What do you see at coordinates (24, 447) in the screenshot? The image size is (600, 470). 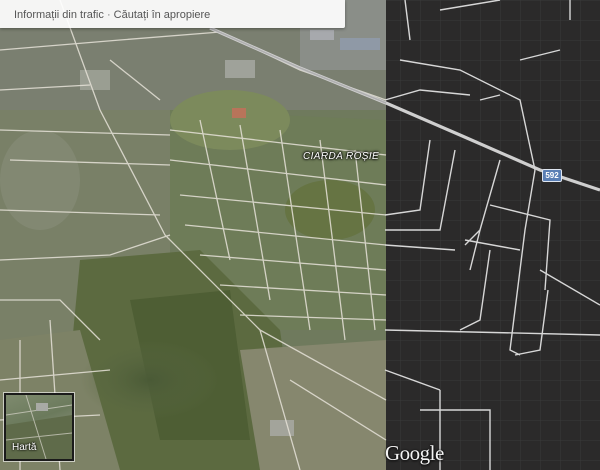 I see `layer-switcher-label: Hartă` at bounding box center [24, 447].